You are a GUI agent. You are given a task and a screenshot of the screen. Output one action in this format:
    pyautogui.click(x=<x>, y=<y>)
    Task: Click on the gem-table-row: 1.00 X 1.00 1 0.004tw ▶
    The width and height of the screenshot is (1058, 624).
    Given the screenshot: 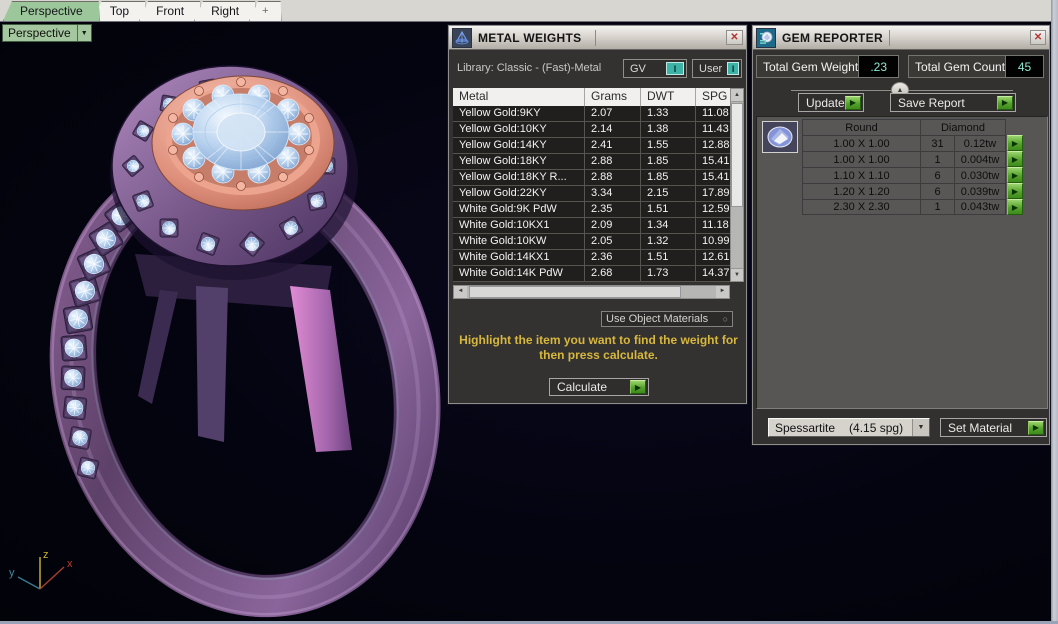 What is the action you would take?
    pyautogui.click(x=922, y=159)
    